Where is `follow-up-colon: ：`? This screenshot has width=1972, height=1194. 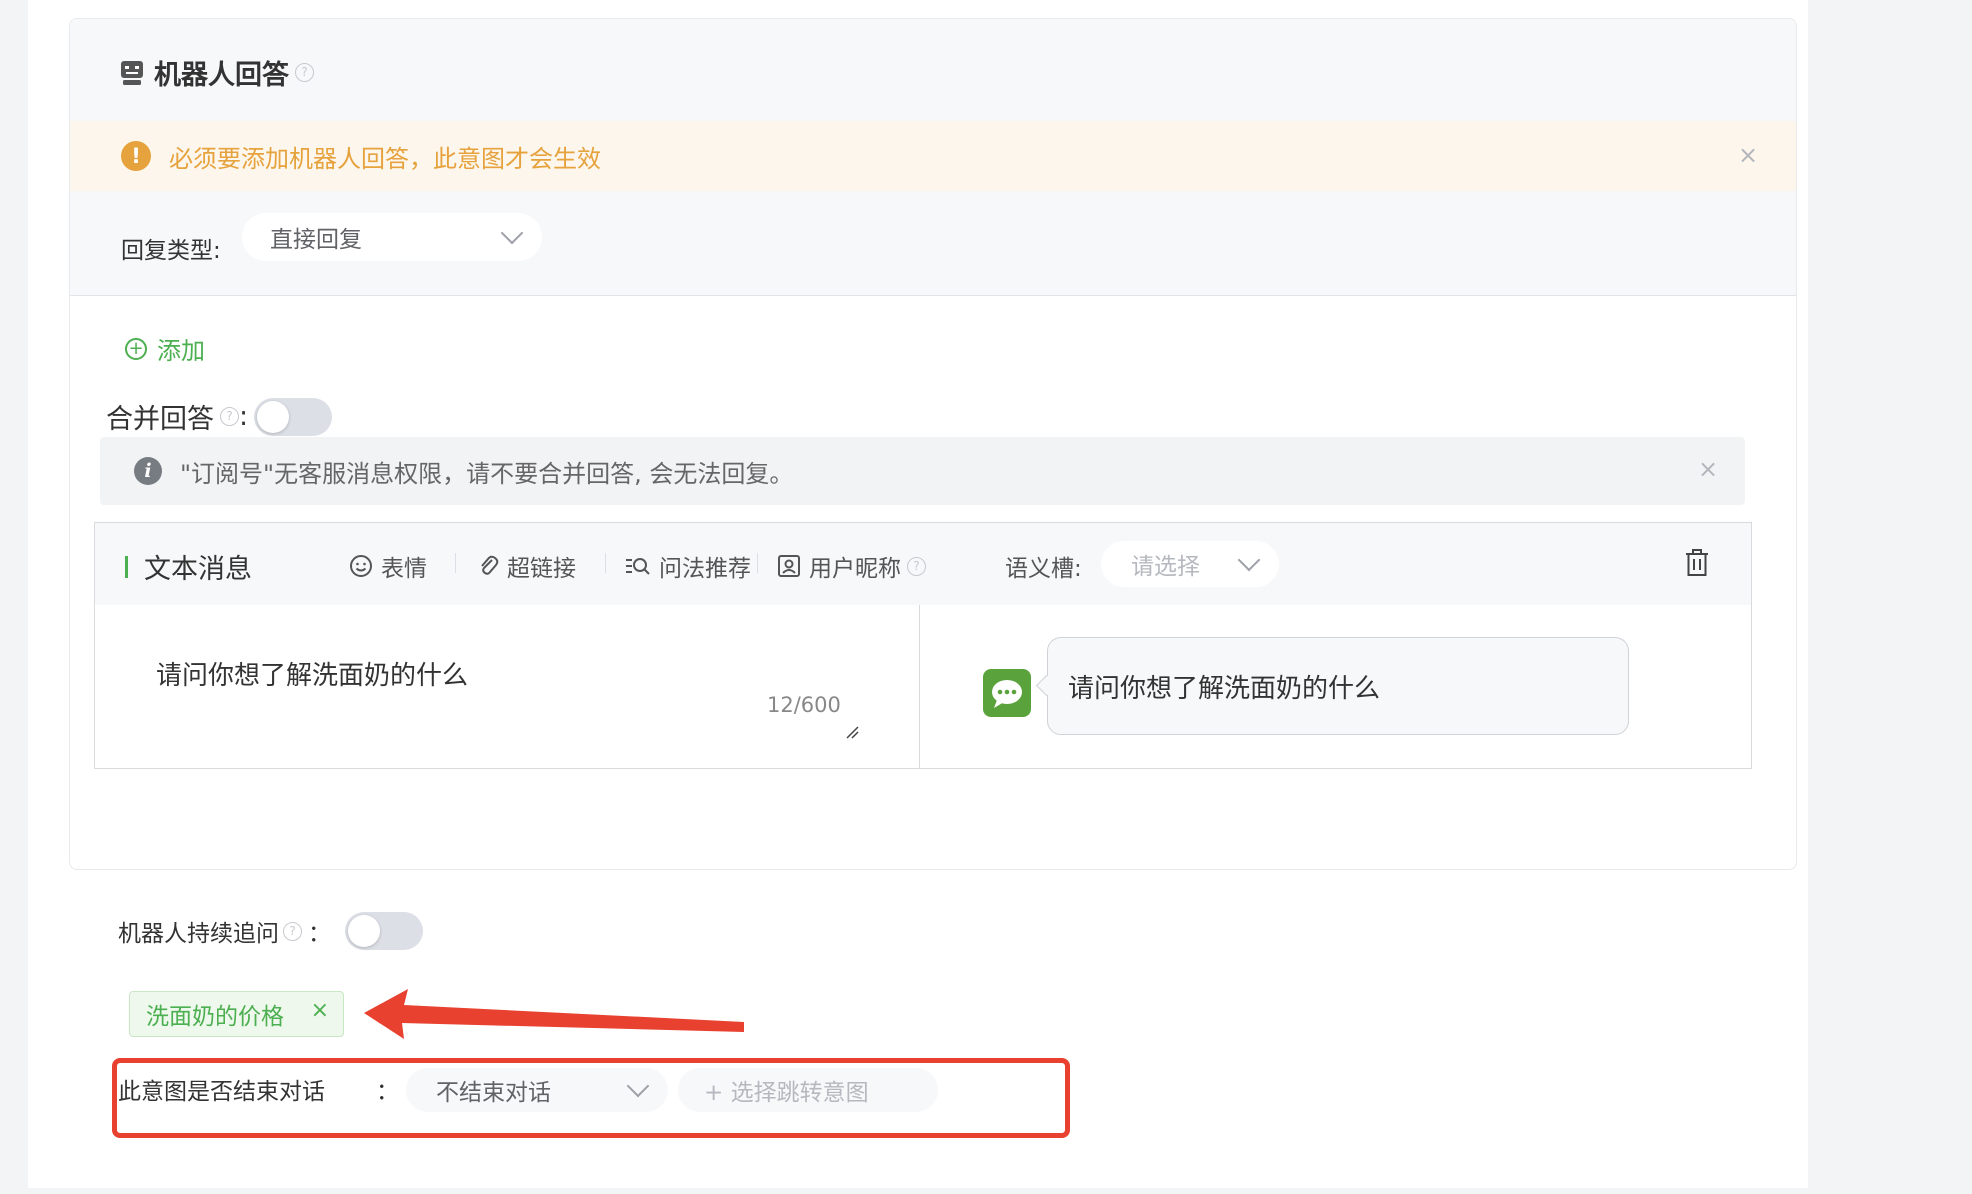
follow-up-colon: ： is located at coordinates (319, 934).